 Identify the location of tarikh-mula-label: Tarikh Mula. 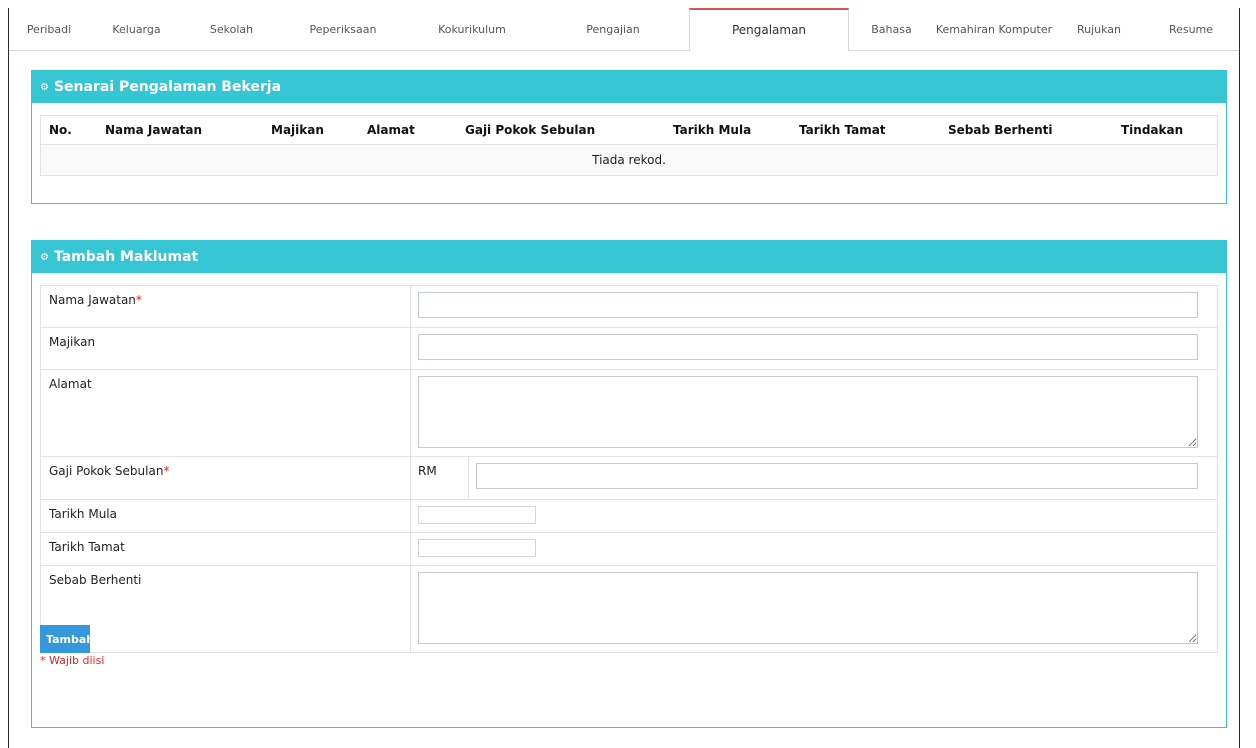
(225, 516).